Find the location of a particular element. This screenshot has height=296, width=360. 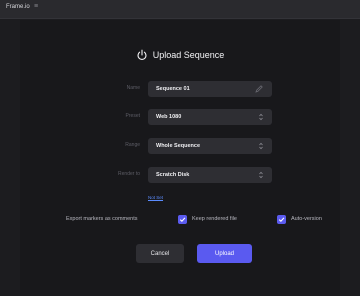

name-input: Sequence 01 is located at coordinates (210, 89).